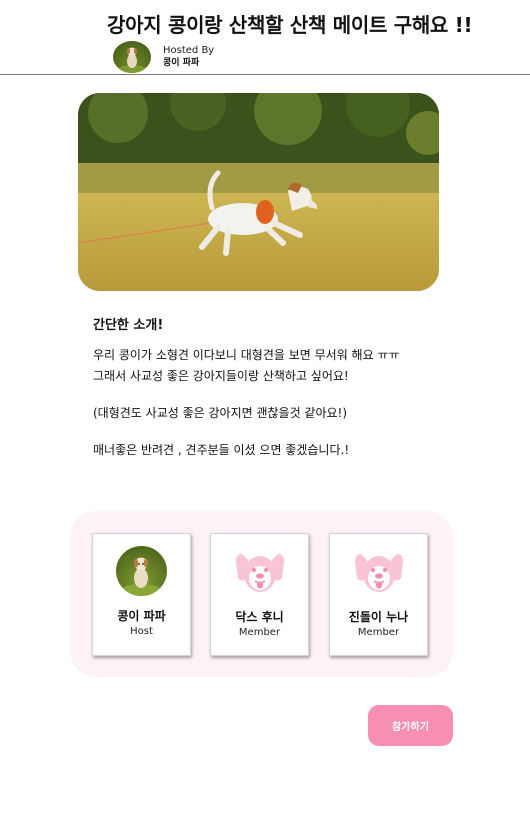  Describe the element at coordinates (128, 325) in the screenshot. I see `intro-heading: 간단한 소개!` at that location.